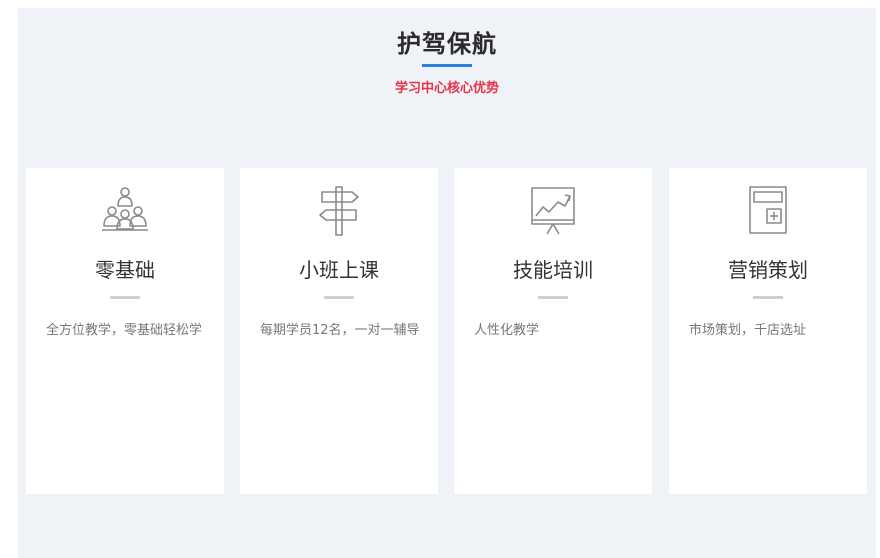  Describe the element at coordinates (125, 270) in the screenshot. I see `card-title: 零基础` at that location.